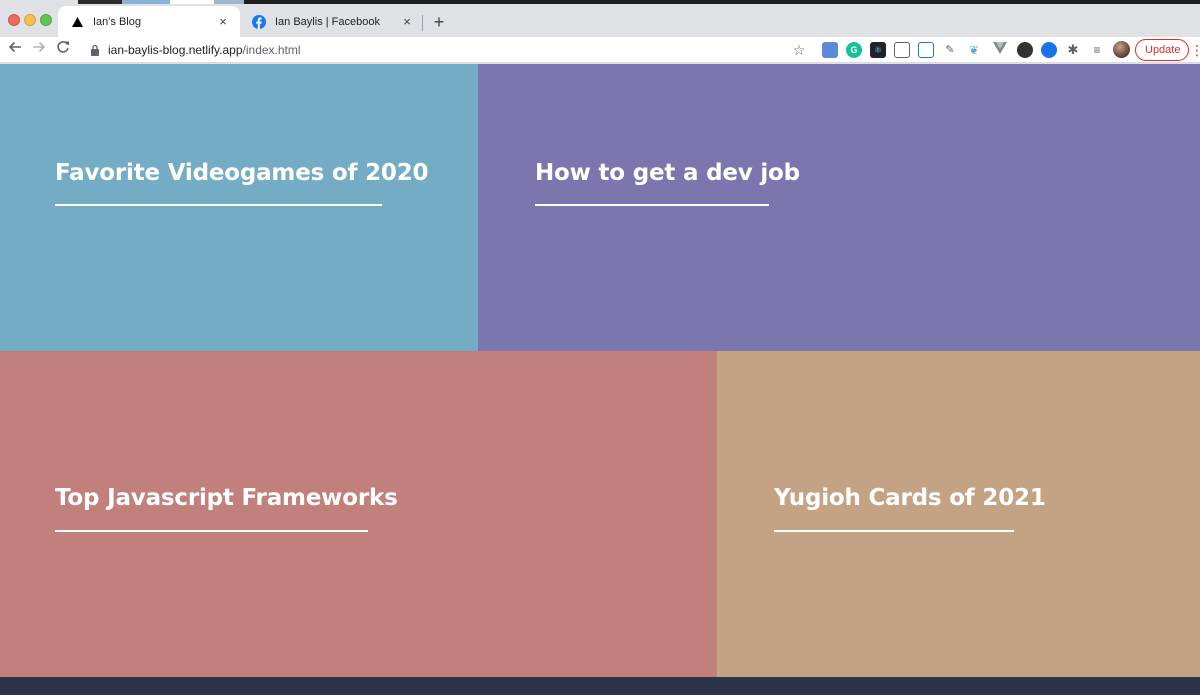  What do you see at coordinates (1195, 50) in the screenshot?
I see `browser-menu-icon: ⋮` at bounding box center [1195, 50].